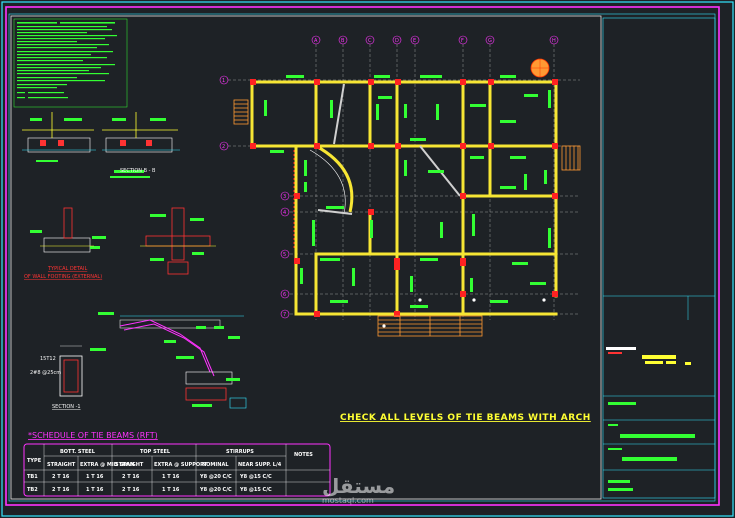 This screenshot has width=735, height=518. What do you see at coordinates (131, 490) in the screenshot?
I see `row2-top-straight: 2 T 16` at bounding box center [131, 490].